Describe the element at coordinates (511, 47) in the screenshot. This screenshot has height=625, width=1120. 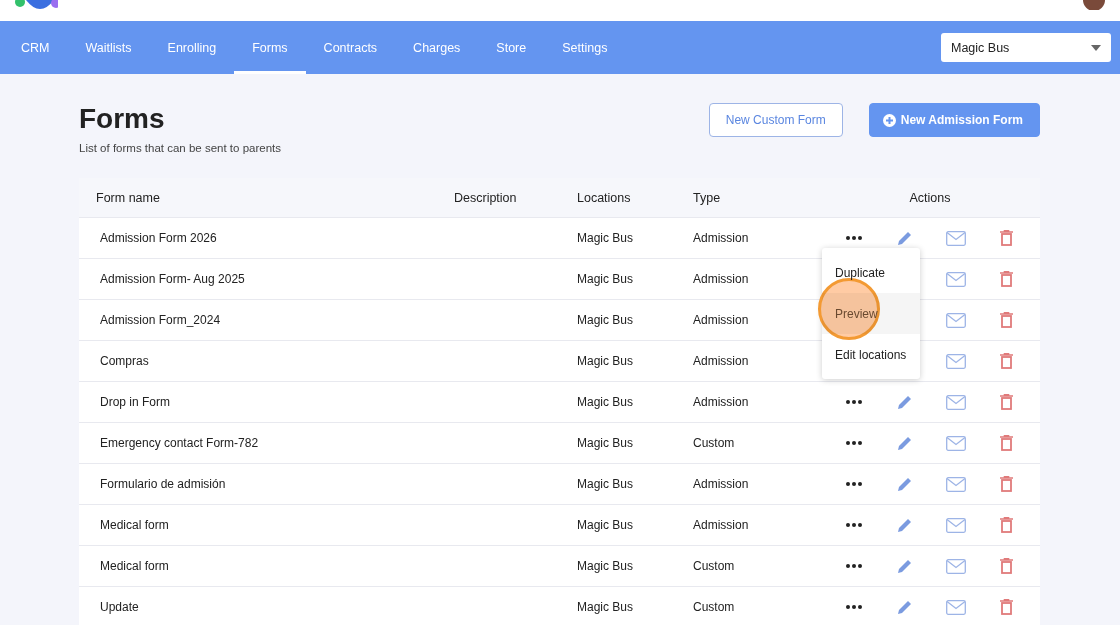
I see `nav-tab: Store` at that location.